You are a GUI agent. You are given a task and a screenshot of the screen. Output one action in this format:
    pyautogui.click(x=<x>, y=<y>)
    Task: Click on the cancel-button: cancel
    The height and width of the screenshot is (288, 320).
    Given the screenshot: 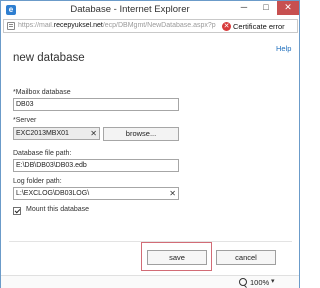 What is the action you would take?
    pyautogui.click(x=246, y=257)
    